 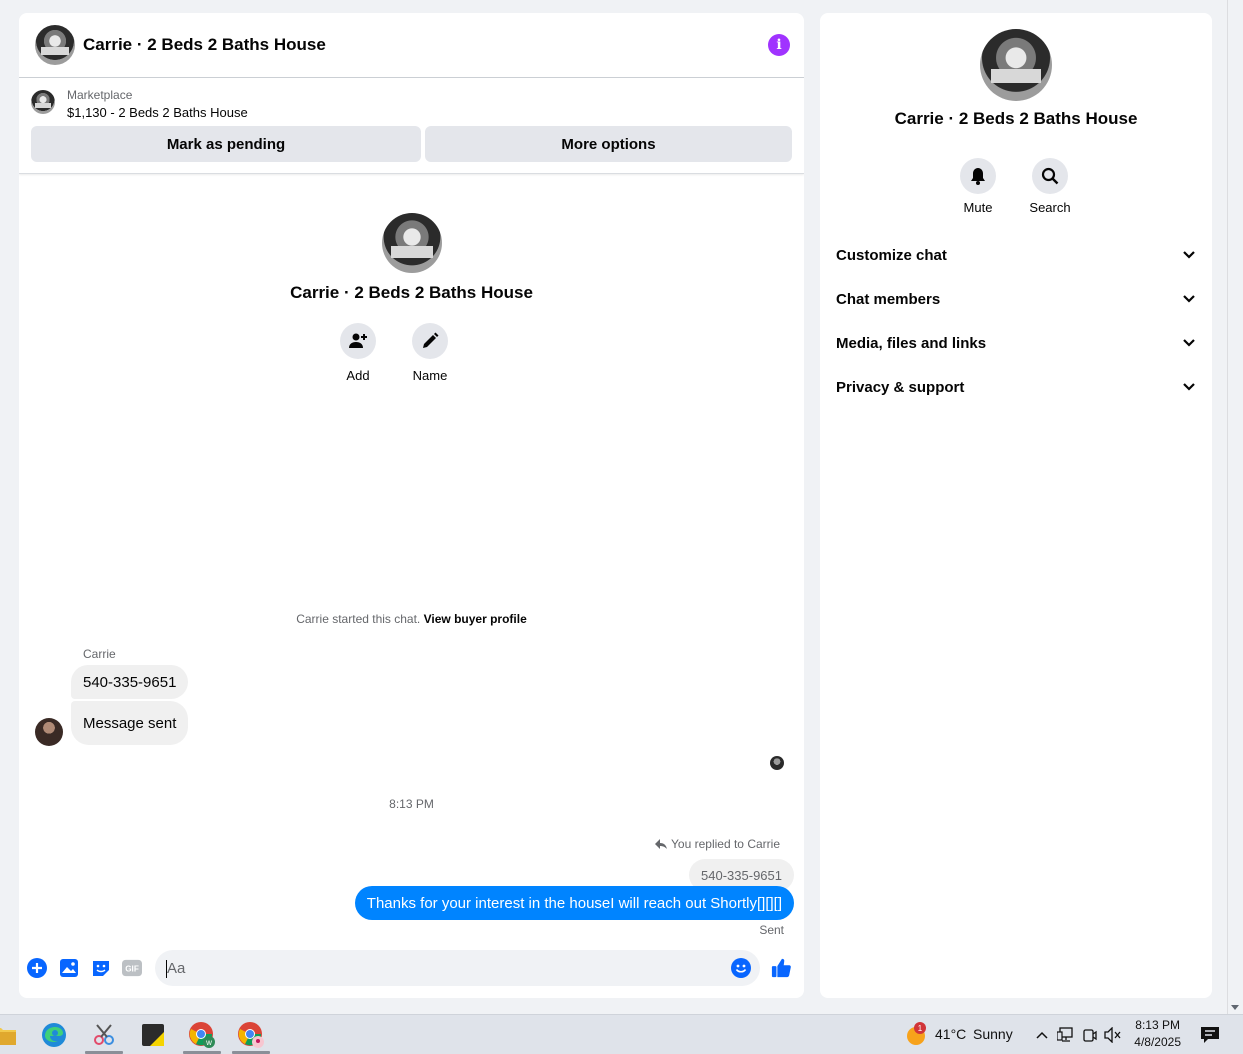 What do you see at coordinates (411, 292) in the screenshot?
I see `intro-name: Carrie · 2 Beds 2 Baths House` at bounding box center [411, 292].